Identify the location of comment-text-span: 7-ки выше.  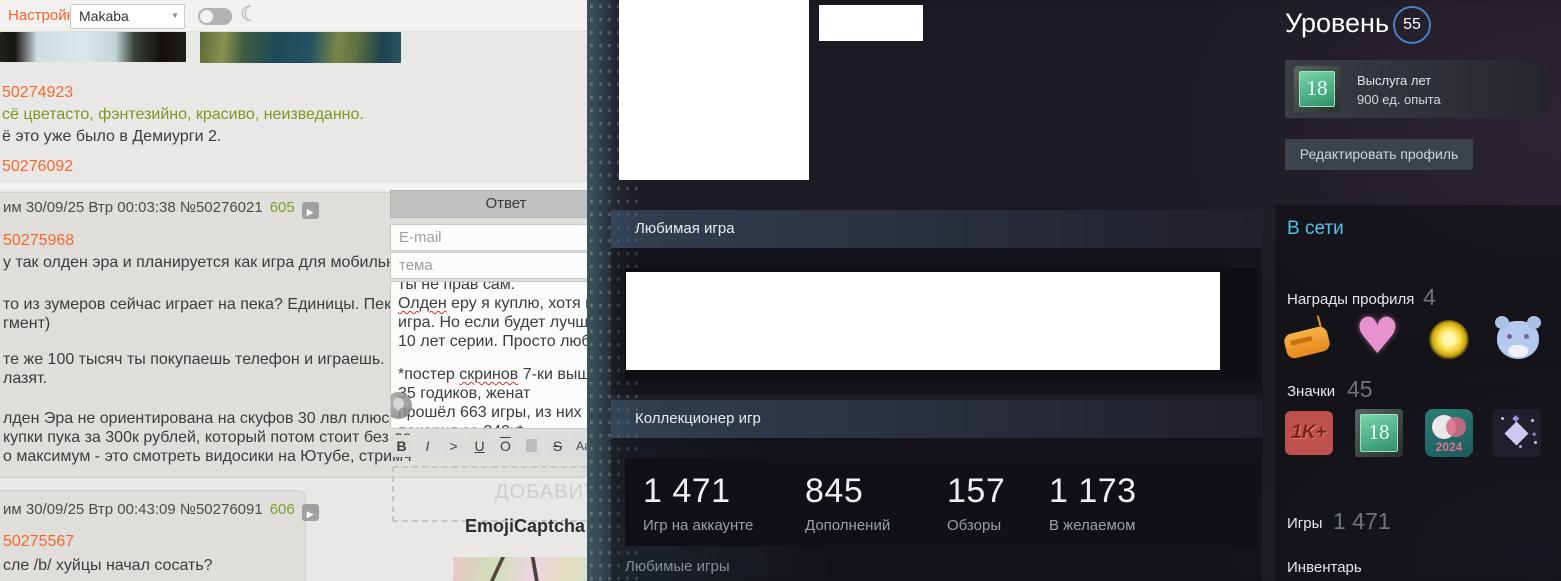
(554, 374).